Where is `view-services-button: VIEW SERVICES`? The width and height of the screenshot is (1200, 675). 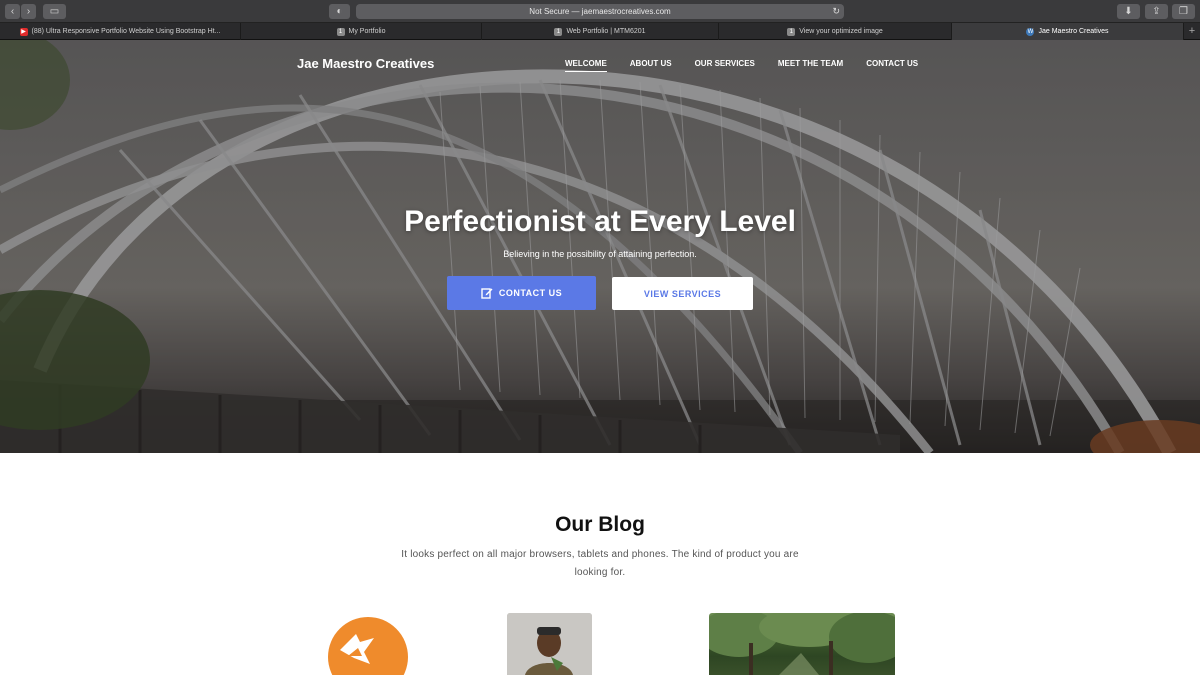 view-services-button: VIEW SERVICES is located at coordinates (682, 293).